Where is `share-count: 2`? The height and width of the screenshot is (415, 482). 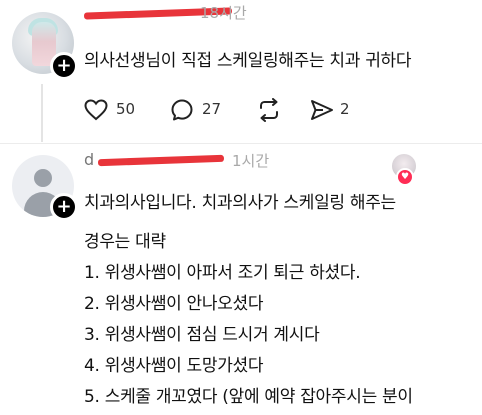 share-count: 2 is located at coordinates (345, 109).